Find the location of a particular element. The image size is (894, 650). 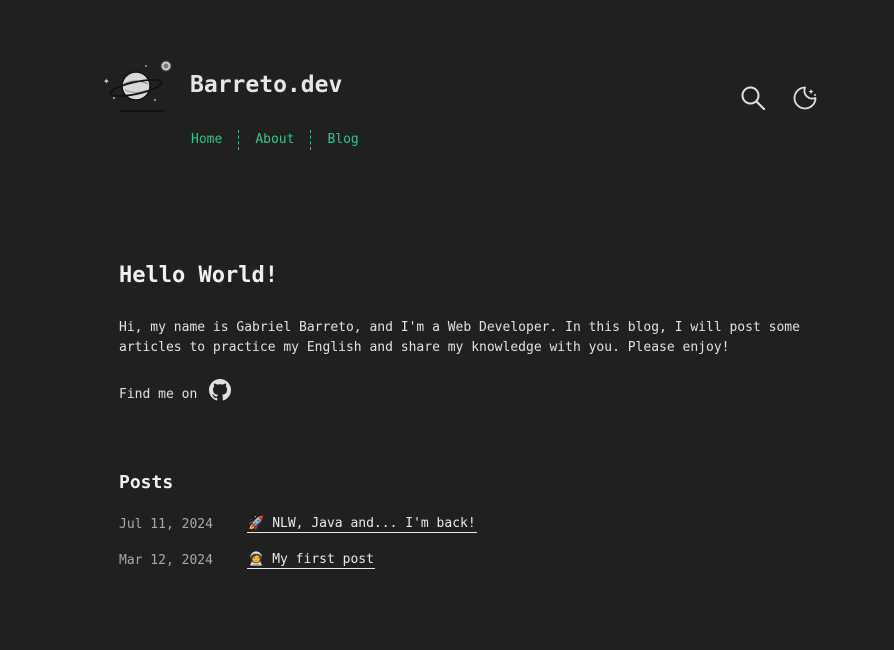

post-title: My first post is located at coordinates (323, 559).